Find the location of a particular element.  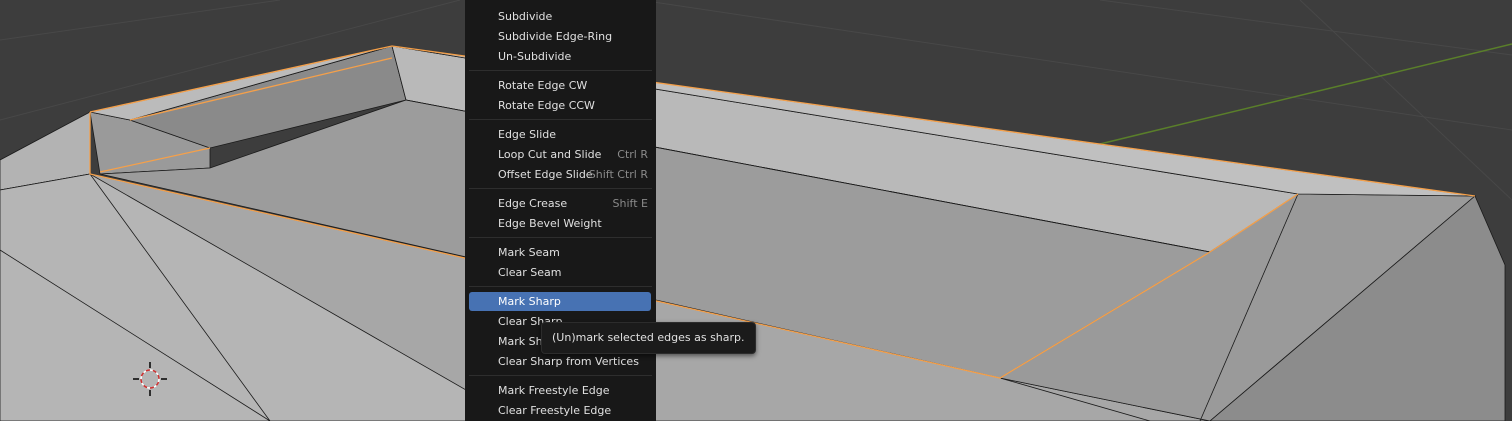

menu-item-subdivide-edge-ring: Subdivide Edge-Ring is located at coordinates (560, 36).